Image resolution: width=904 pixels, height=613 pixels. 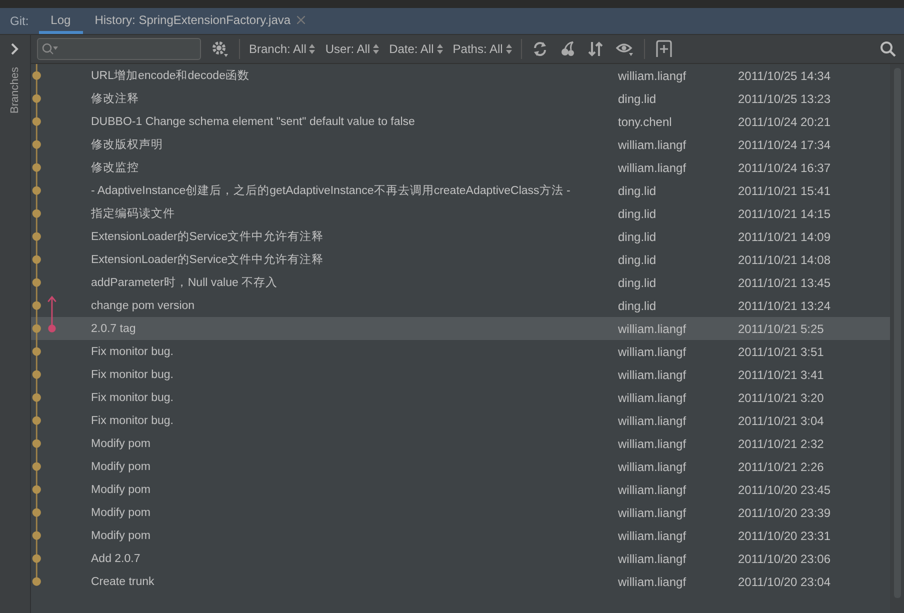 I want to click on commit-date: 2011/10/25 14:34, so click(x=784, y=75).